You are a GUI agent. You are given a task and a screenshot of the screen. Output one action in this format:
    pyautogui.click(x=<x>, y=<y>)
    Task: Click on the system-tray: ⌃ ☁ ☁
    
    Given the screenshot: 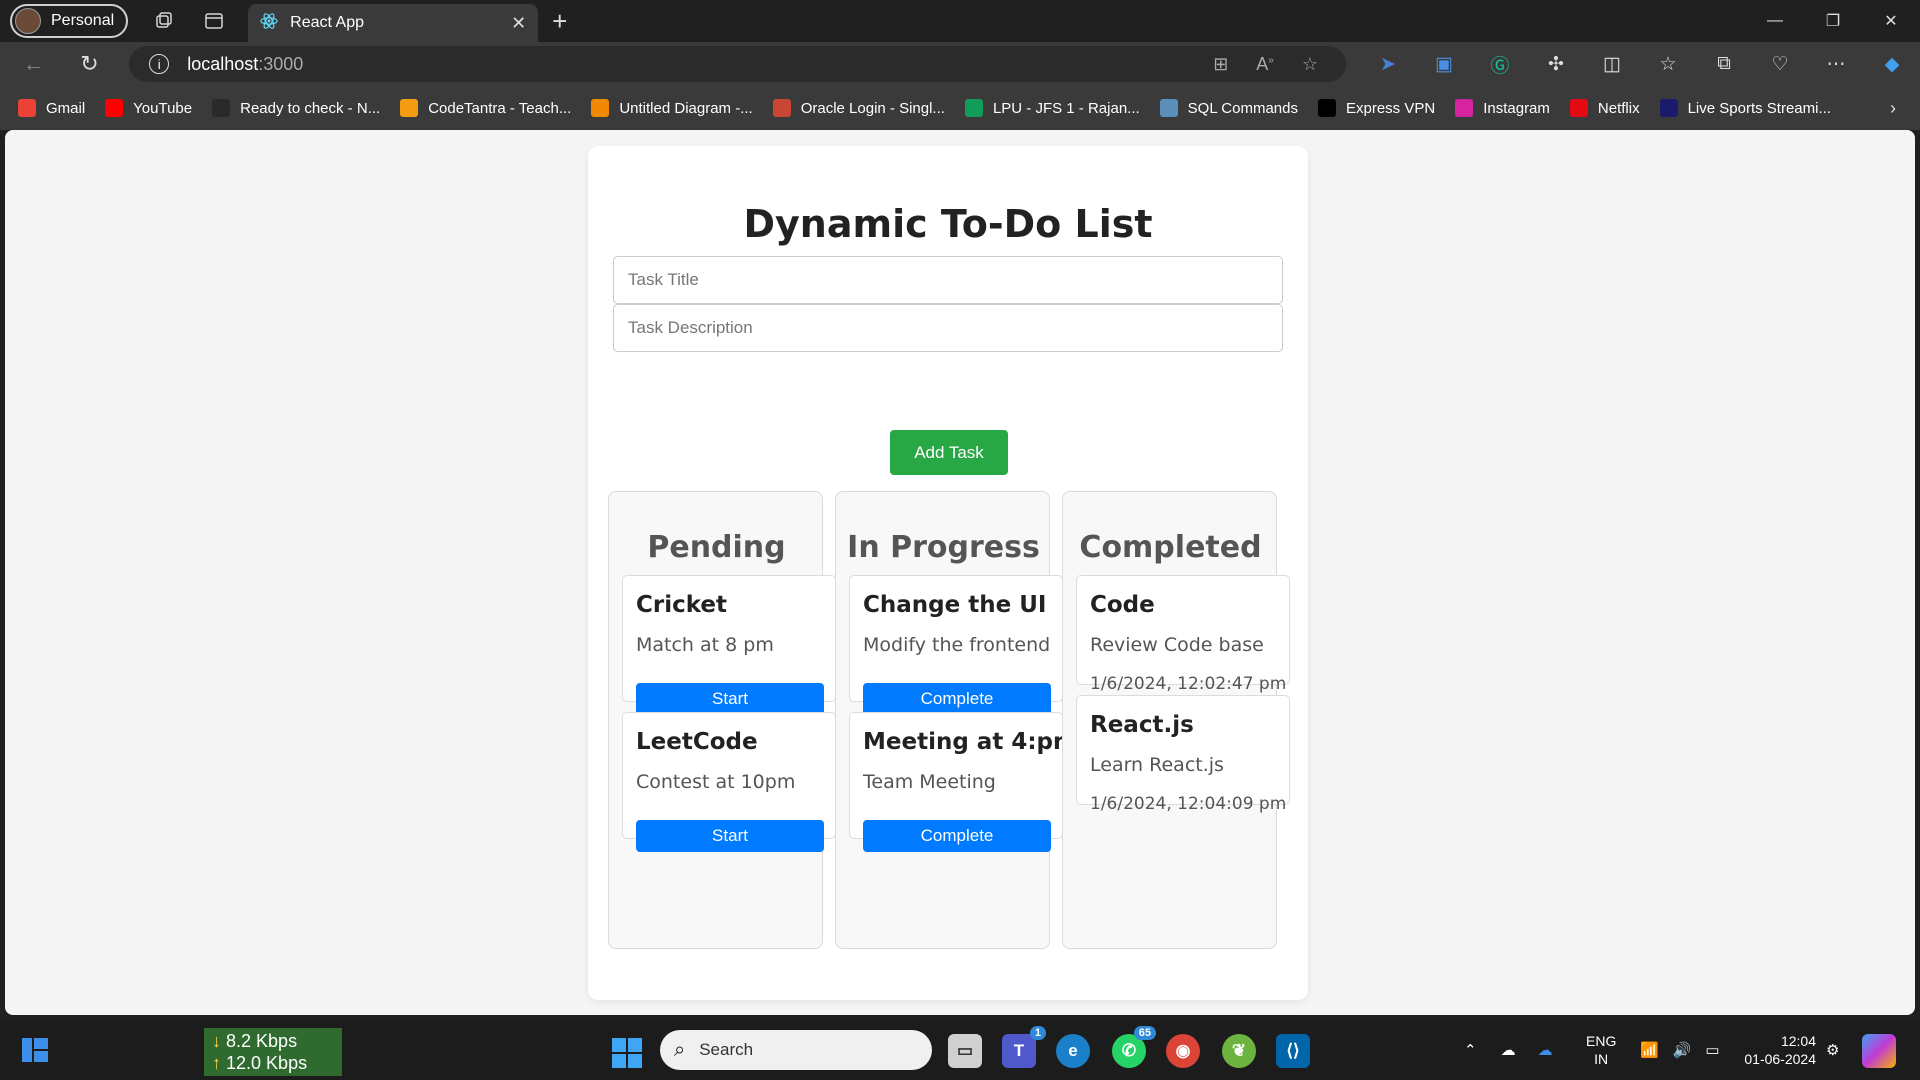 What is the action you would take?
    pyautogui.click(x=1508, y=1050)
    